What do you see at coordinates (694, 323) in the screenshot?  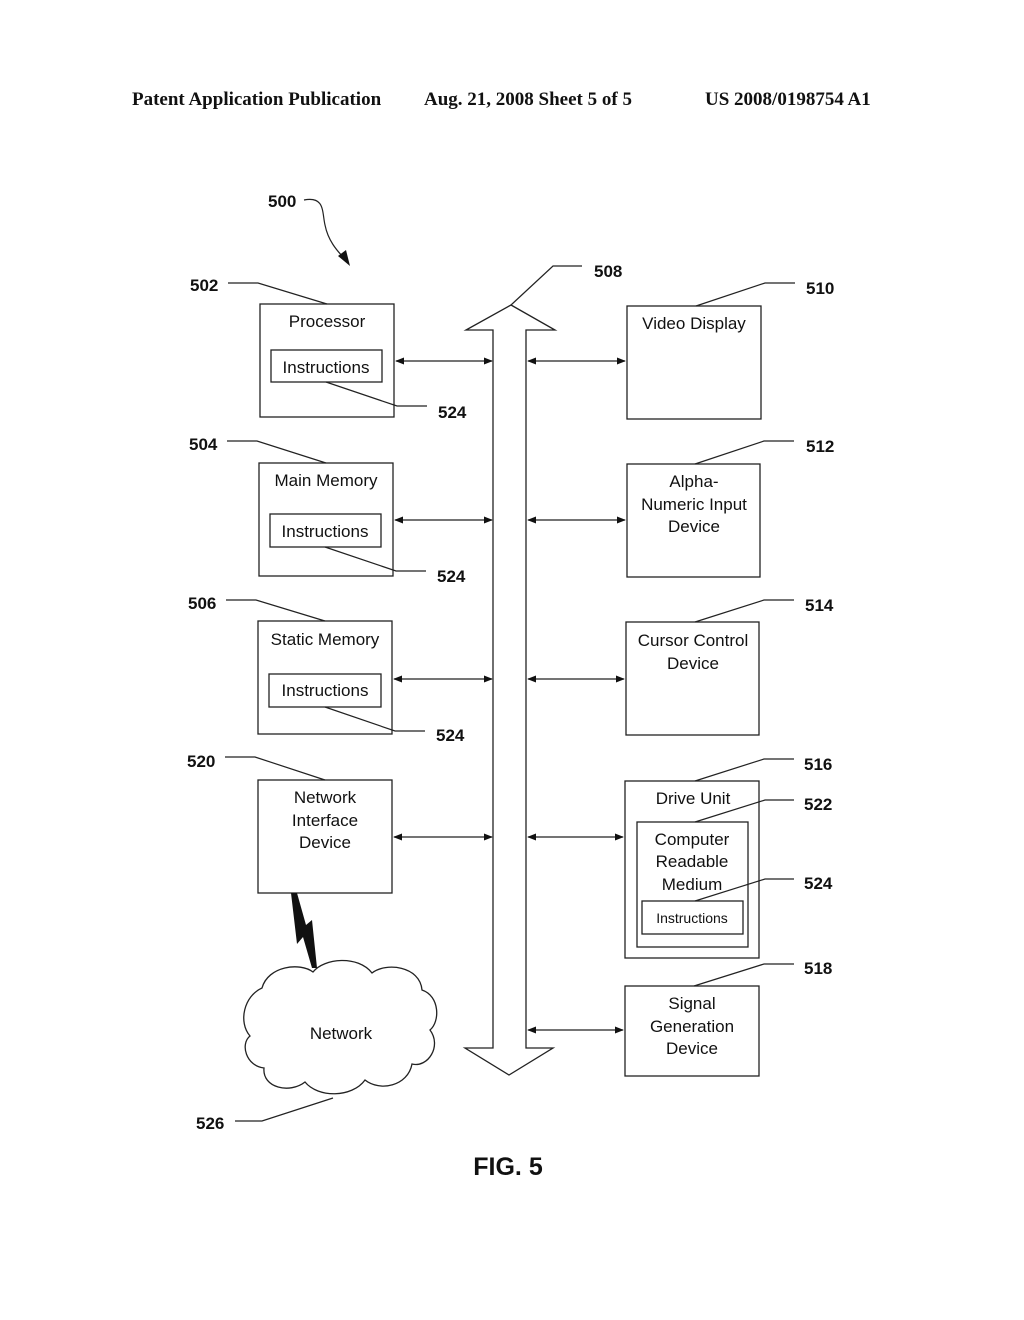 I see `video-display-label: Video Display` at bounding box center [694, 323].